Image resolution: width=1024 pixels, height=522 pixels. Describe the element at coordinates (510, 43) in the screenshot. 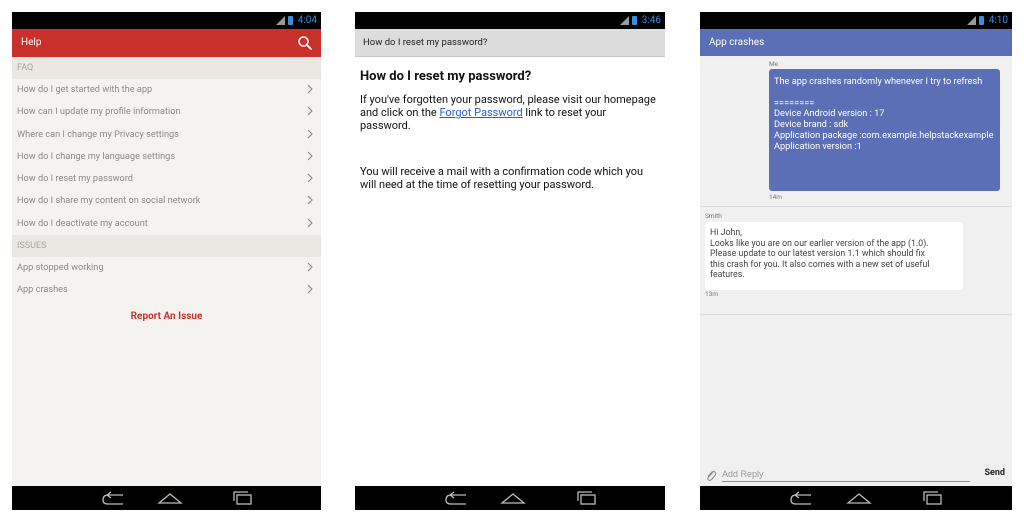

I see `app-bar: How do I reset my password?` at that location.